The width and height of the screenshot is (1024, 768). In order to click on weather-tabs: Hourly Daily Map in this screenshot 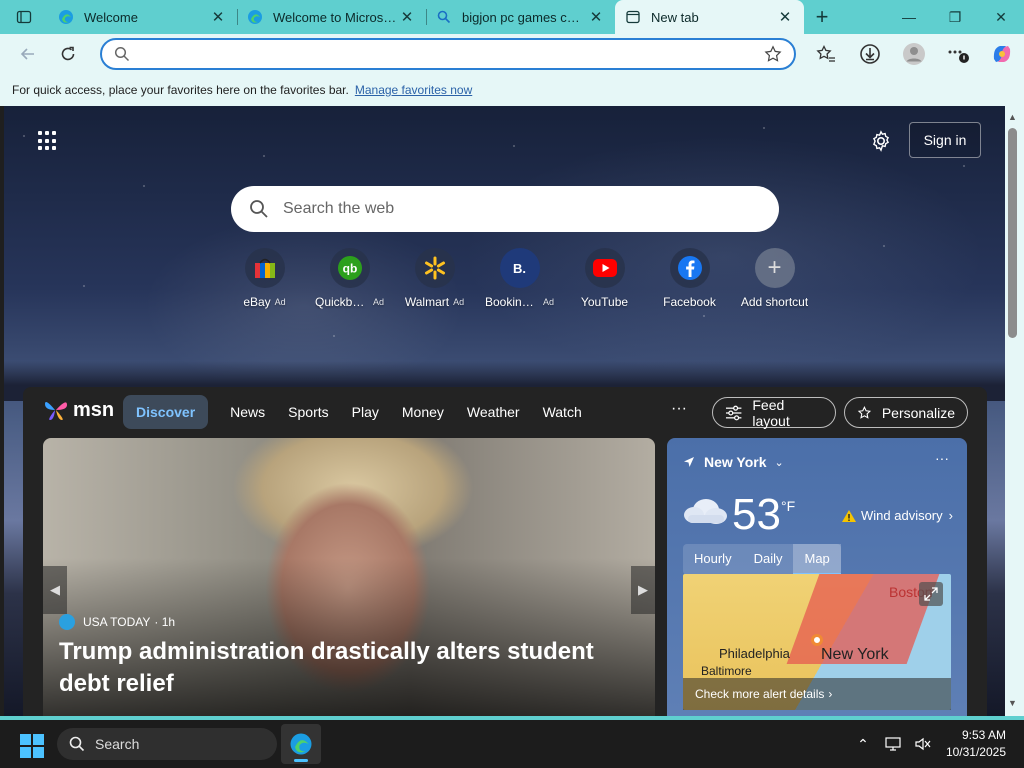, I will do `click(762, 559)`.